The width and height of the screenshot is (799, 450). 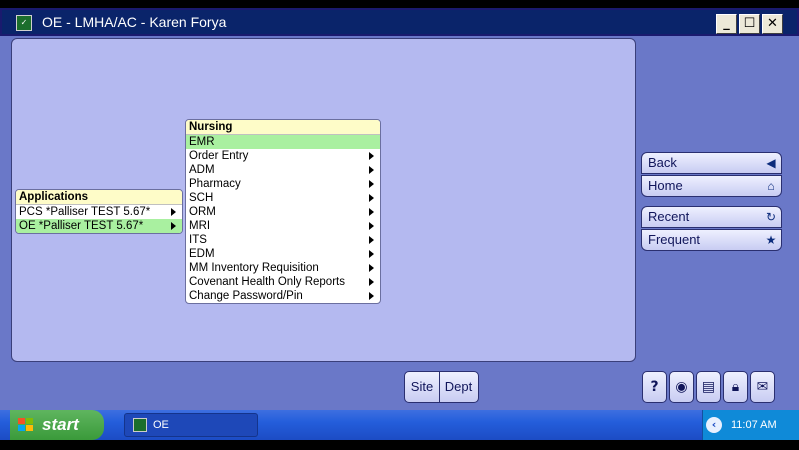 What do you see at coordinates (202, 212) in the screenshot?
I see `menu-item-label: ORM` at bounding box center [202, 212].